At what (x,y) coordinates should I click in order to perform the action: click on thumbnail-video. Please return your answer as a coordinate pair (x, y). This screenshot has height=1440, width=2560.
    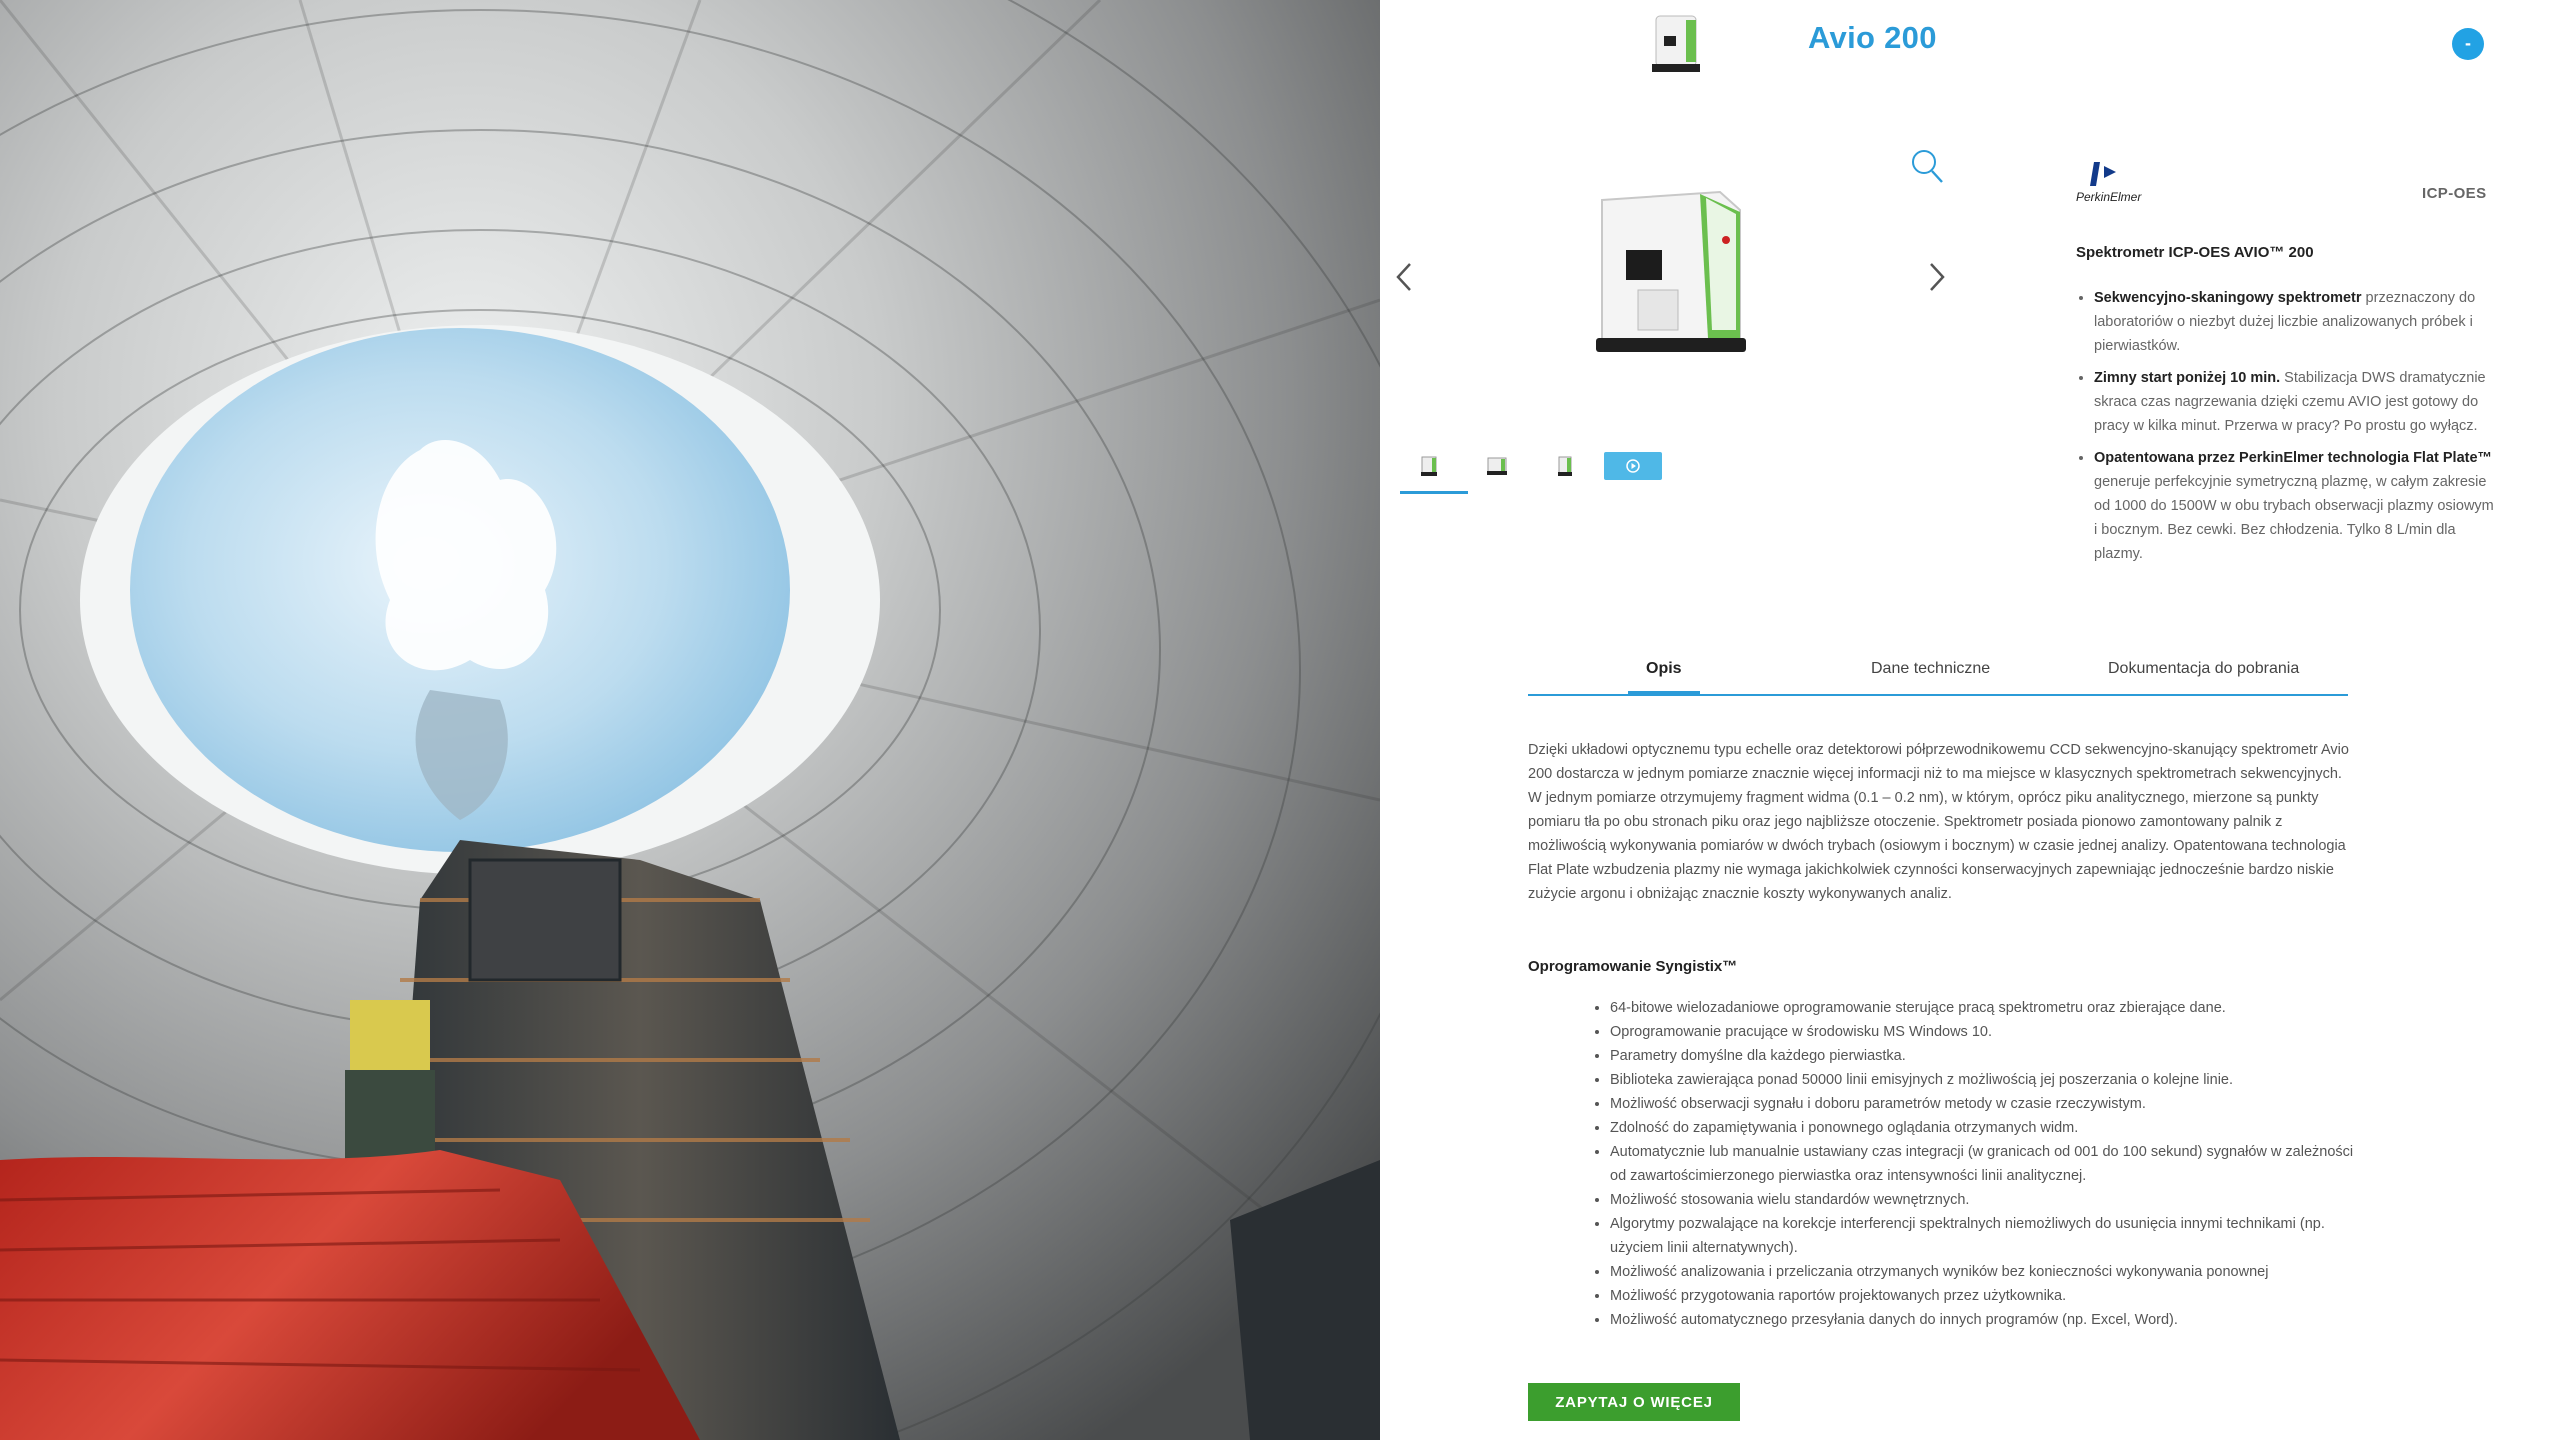
    Looking at the image, I should click on (1633, 466).